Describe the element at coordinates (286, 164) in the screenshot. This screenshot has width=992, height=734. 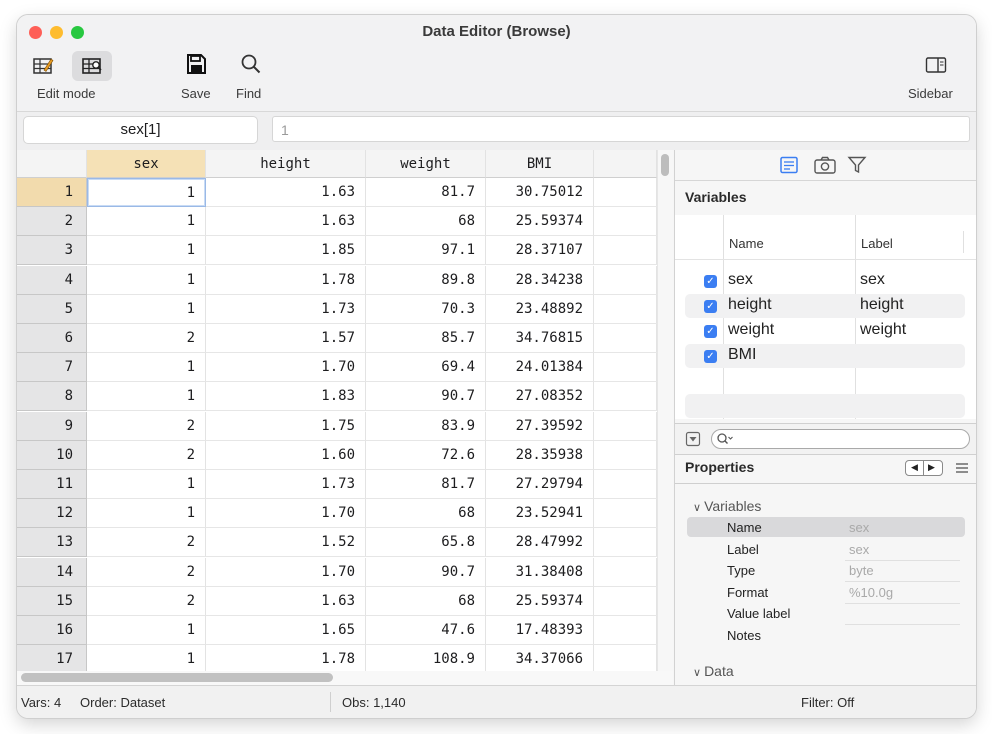
I see `column-header-height: height` at that location.